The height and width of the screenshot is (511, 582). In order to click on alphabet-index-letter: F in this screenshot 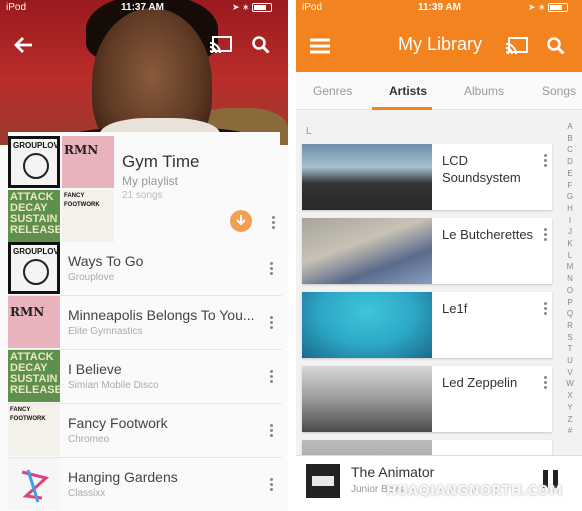, I will do `click(570, 186)`.